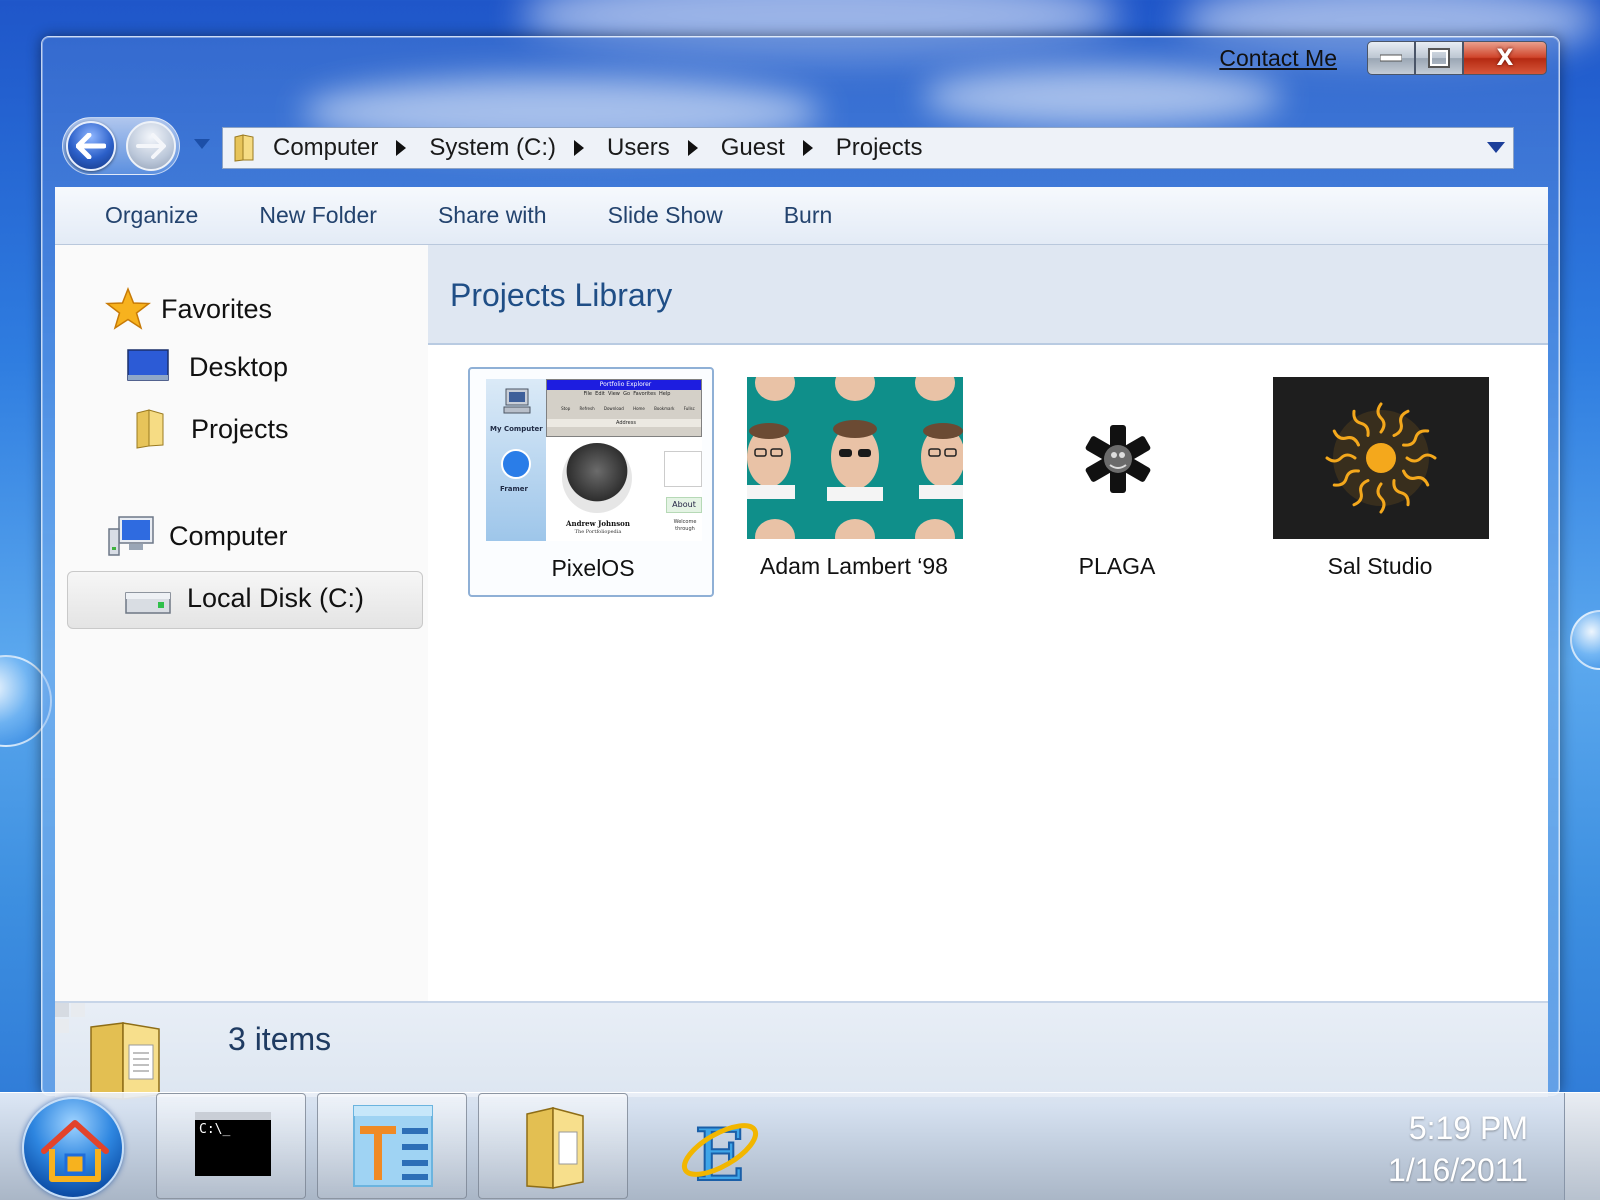  I want to click on thumb-framer-icon, so click(516, 464).